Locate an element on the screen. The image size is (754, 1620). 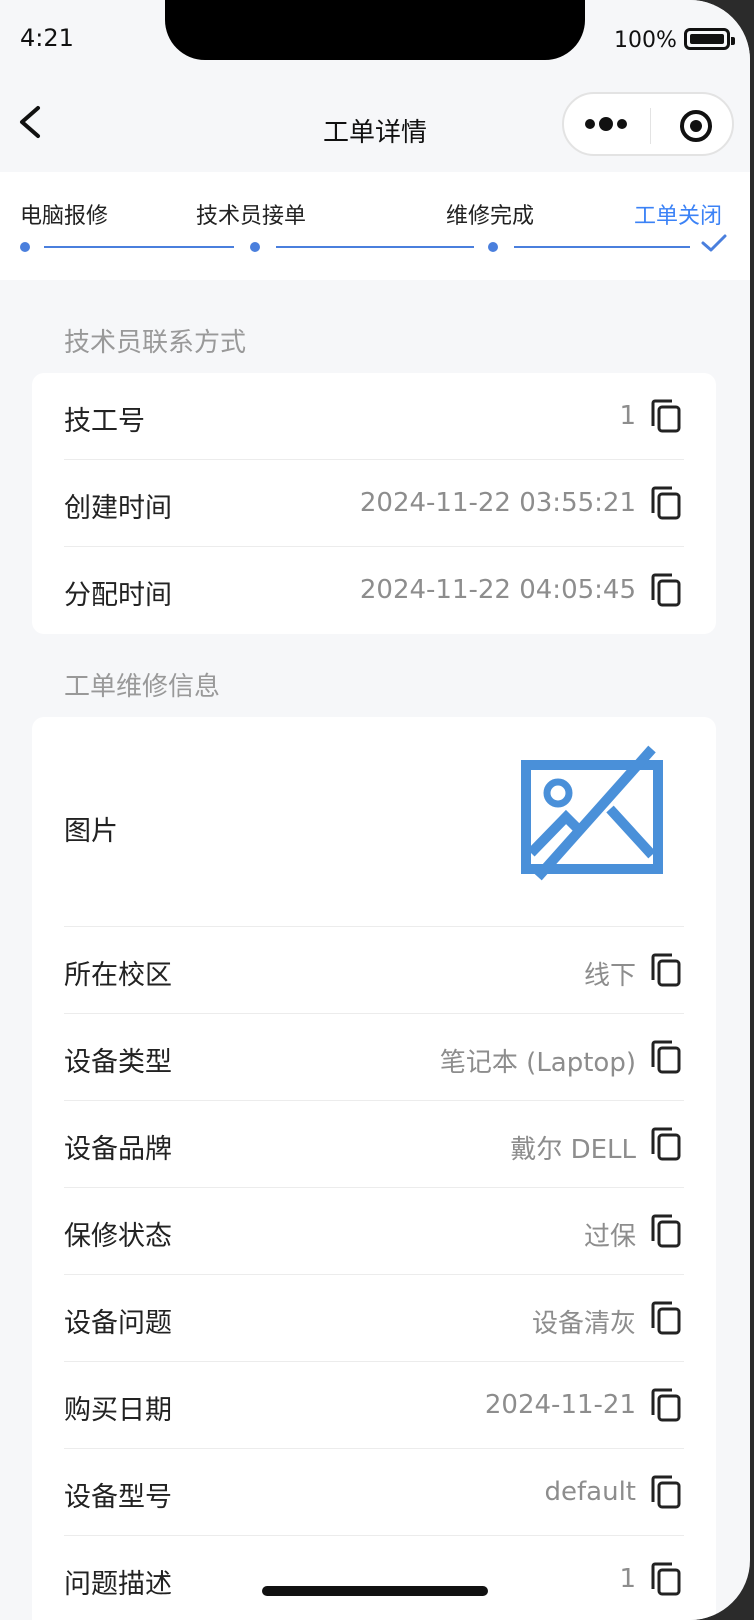
info-row-device-brand: 设备品牌 戴尔 DELL is located at coordinates (374, 1144).